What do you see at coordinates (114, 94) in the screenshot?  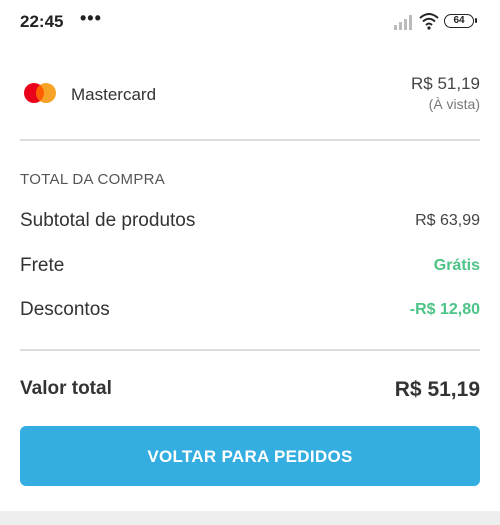 I see `payment-method-name: Mastercard` at bounding box center [114, 94].